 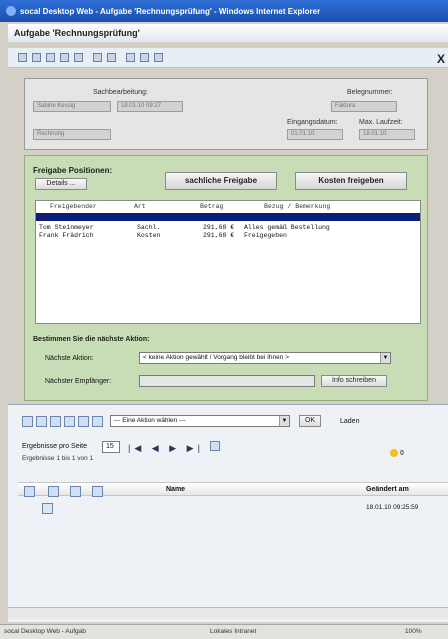 What do you see at coordinates (381, 122) in the screenshot?
I see `max-laufzeit-label: Max. Laufzeit:` at bounding box center [381, 122].